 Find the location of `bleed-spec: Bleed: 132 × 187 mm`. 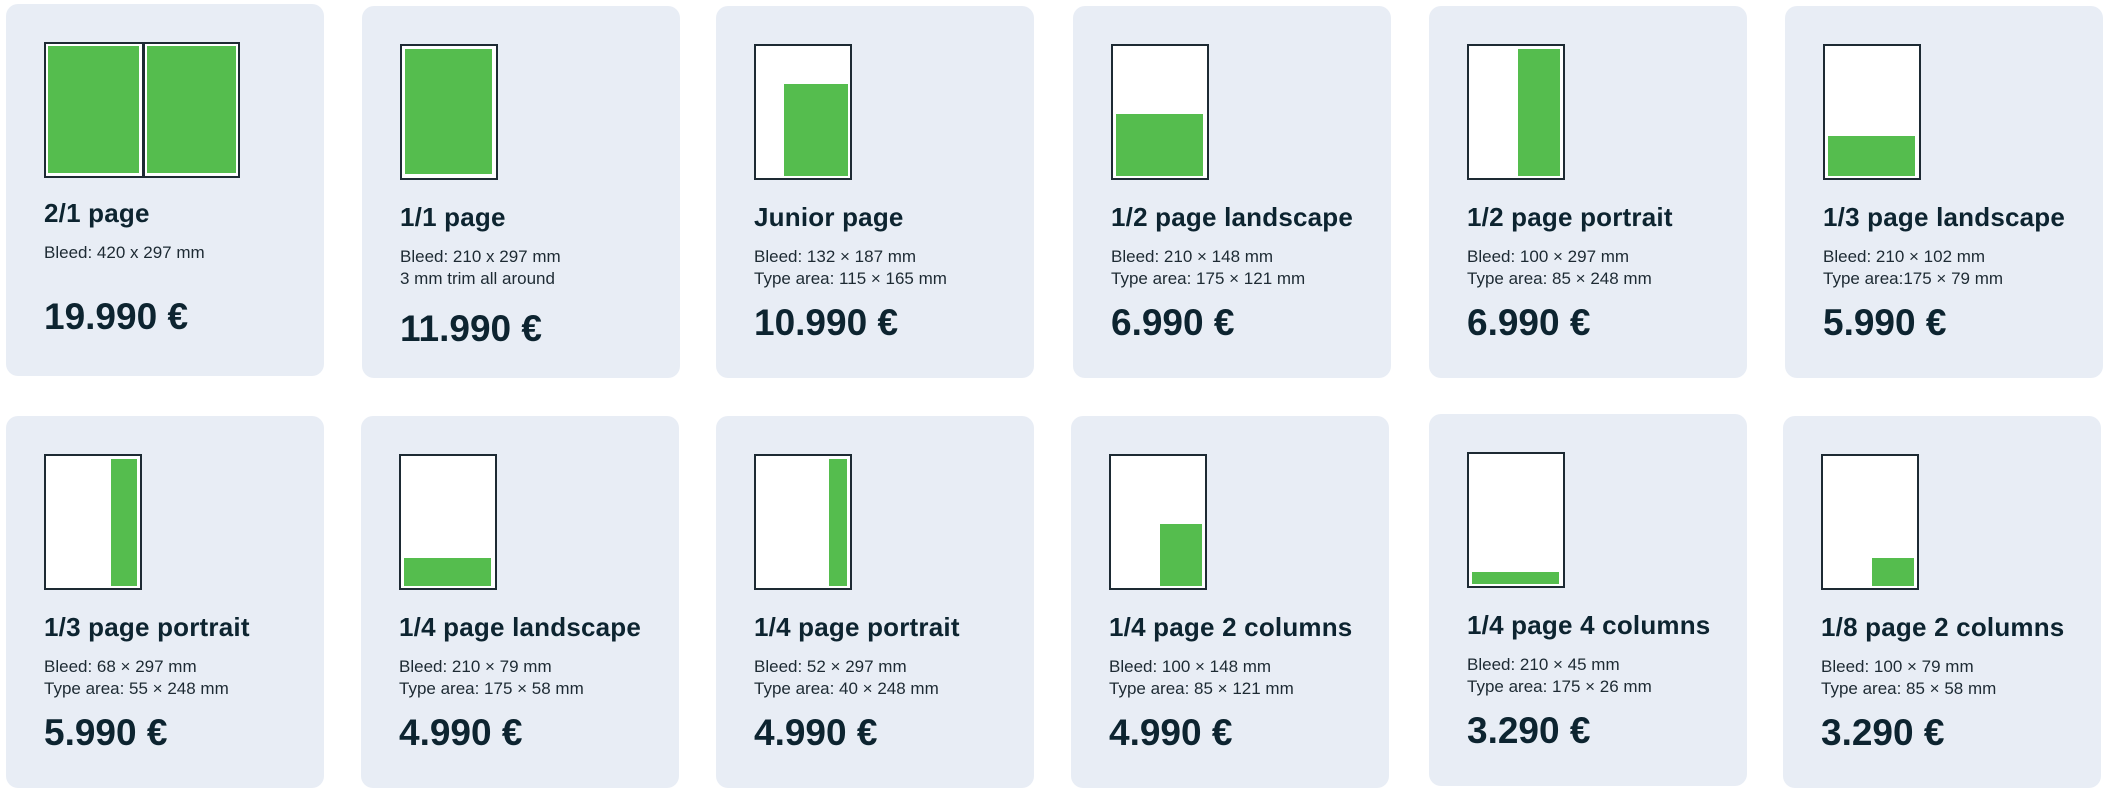

bleed-spec: Bleed: 132 × 187 mm is located at coordinates (835, 256).